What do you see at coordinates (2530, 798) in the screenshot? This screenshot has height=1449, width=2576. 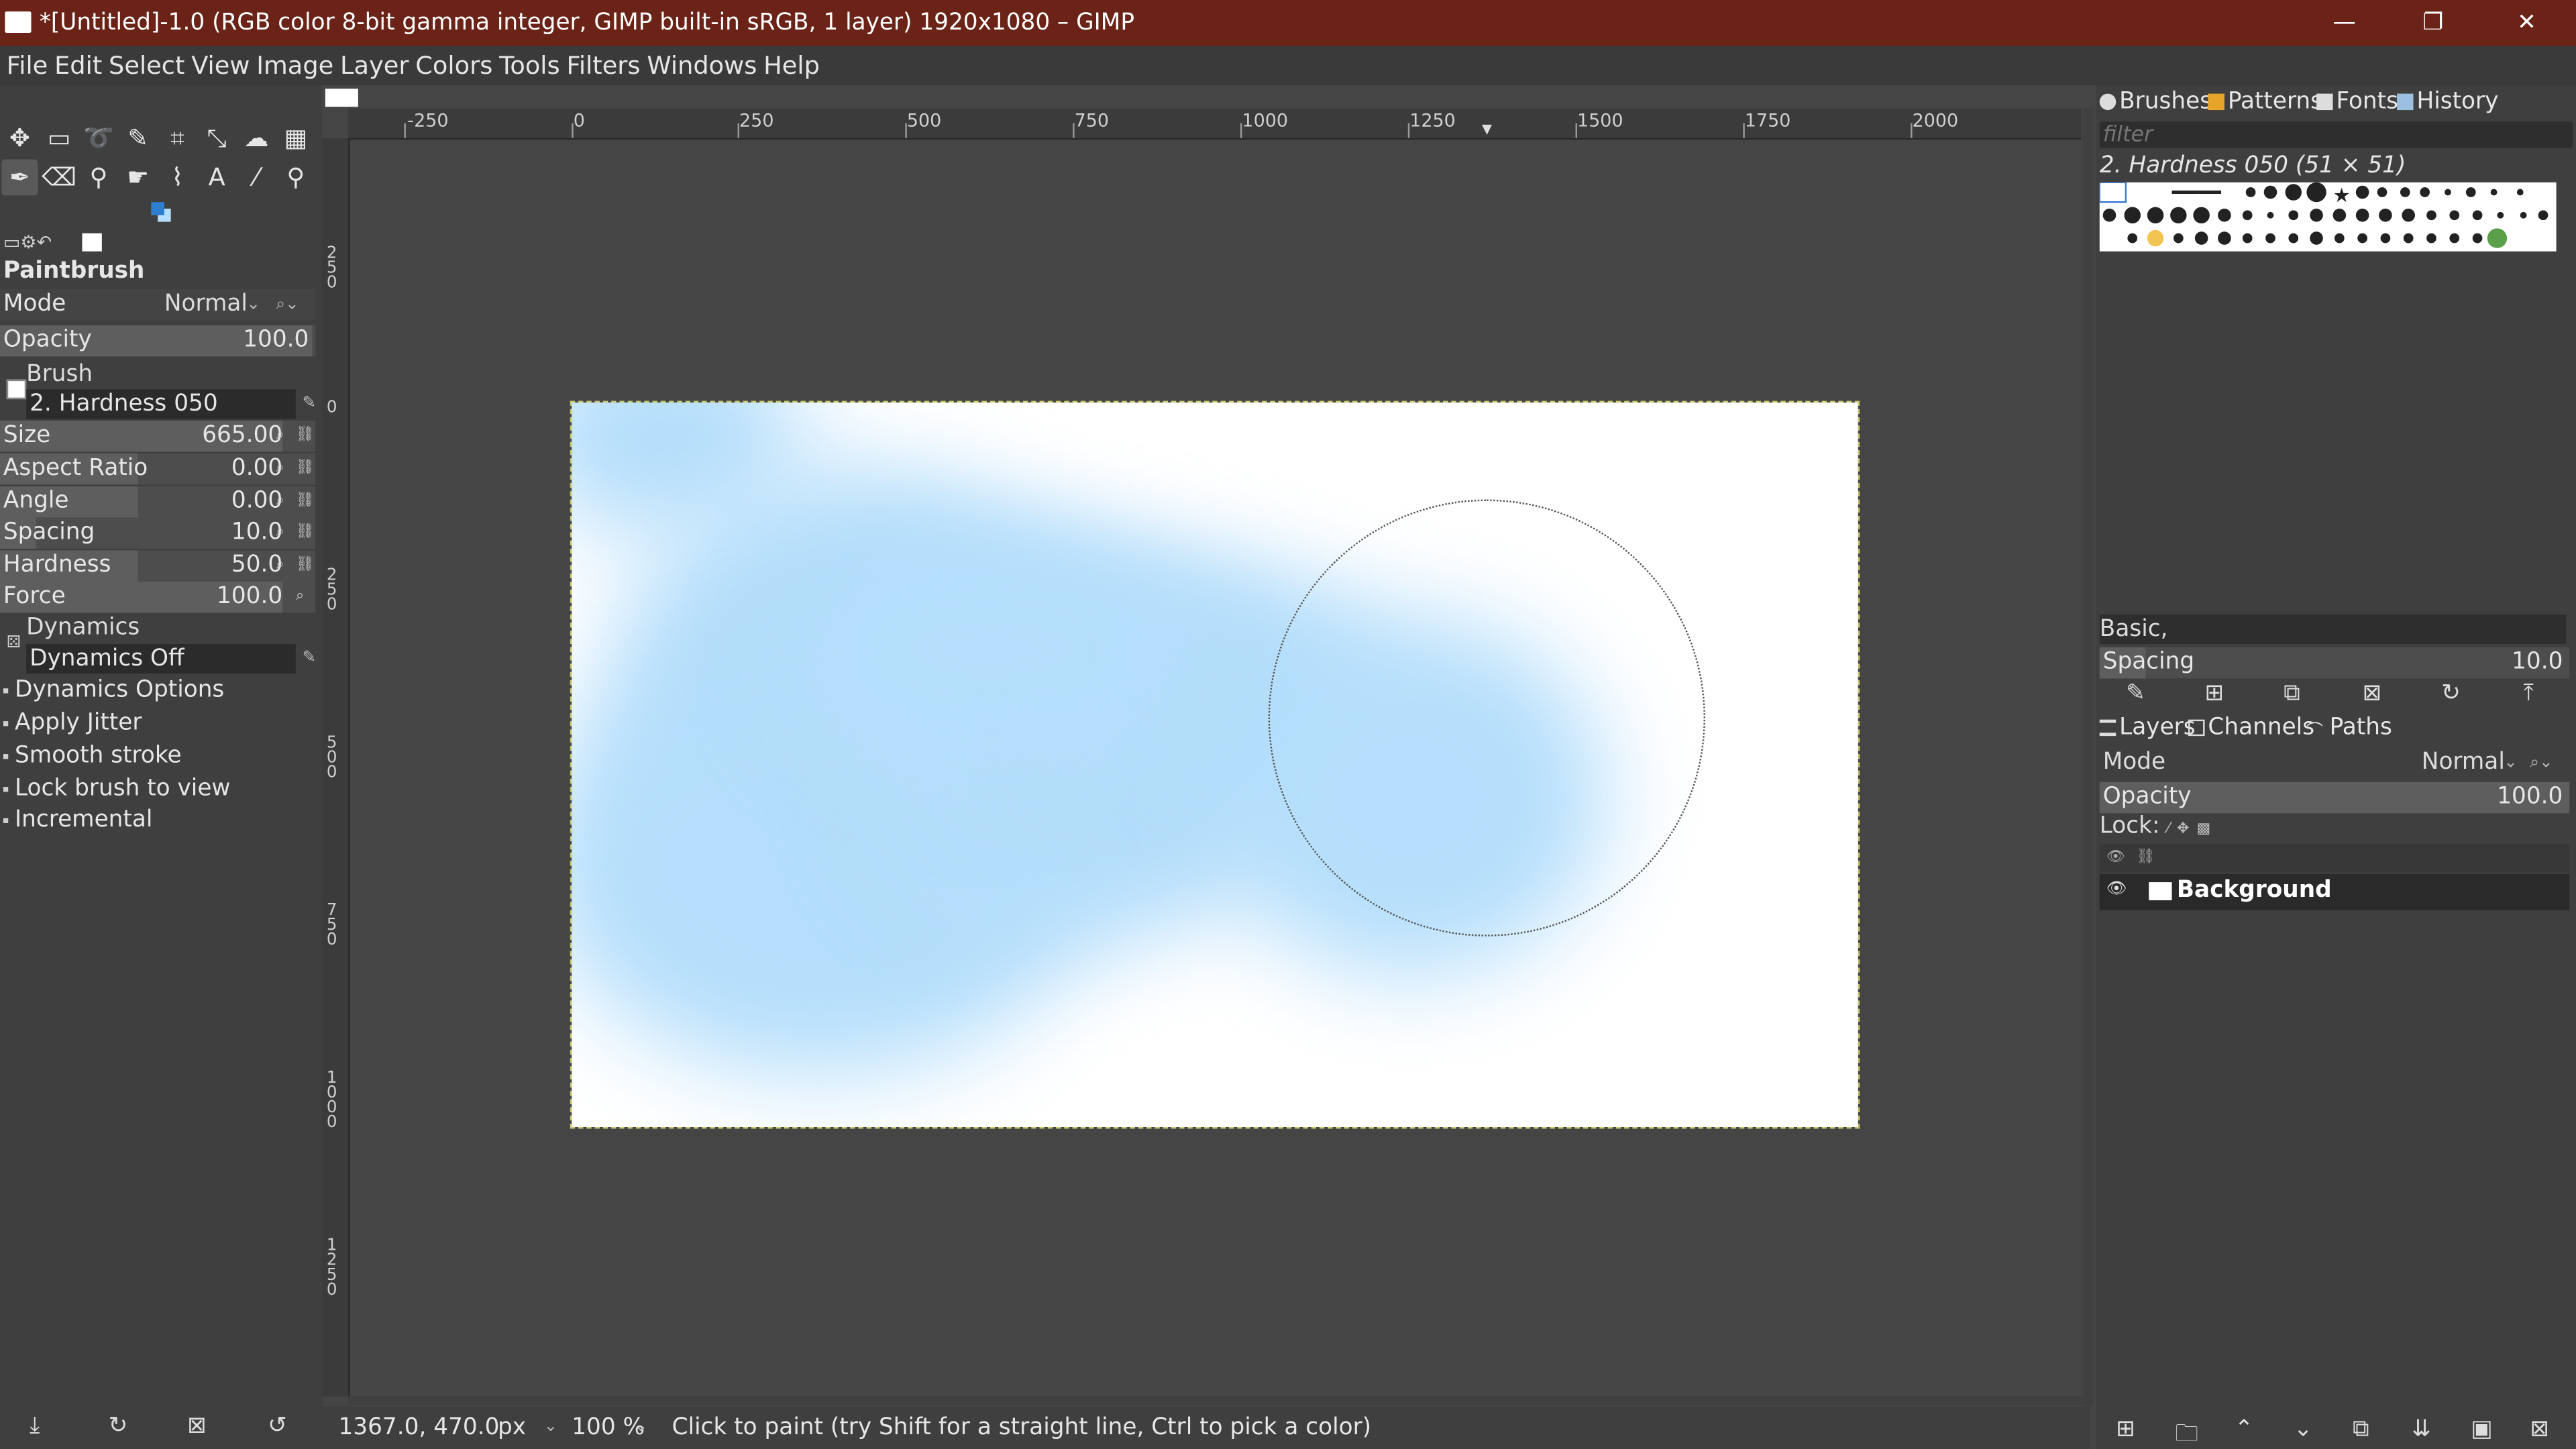 I see `layer-opacity-value: 100.0` at bounding box center [2530, 798].